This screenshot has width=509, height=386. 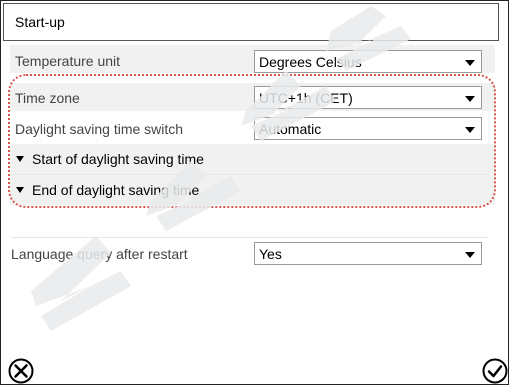 What do you see at coordinates (270, 254) in the screenshot?
I see `language-query-value: Yes` at bounding box center [270, 254].